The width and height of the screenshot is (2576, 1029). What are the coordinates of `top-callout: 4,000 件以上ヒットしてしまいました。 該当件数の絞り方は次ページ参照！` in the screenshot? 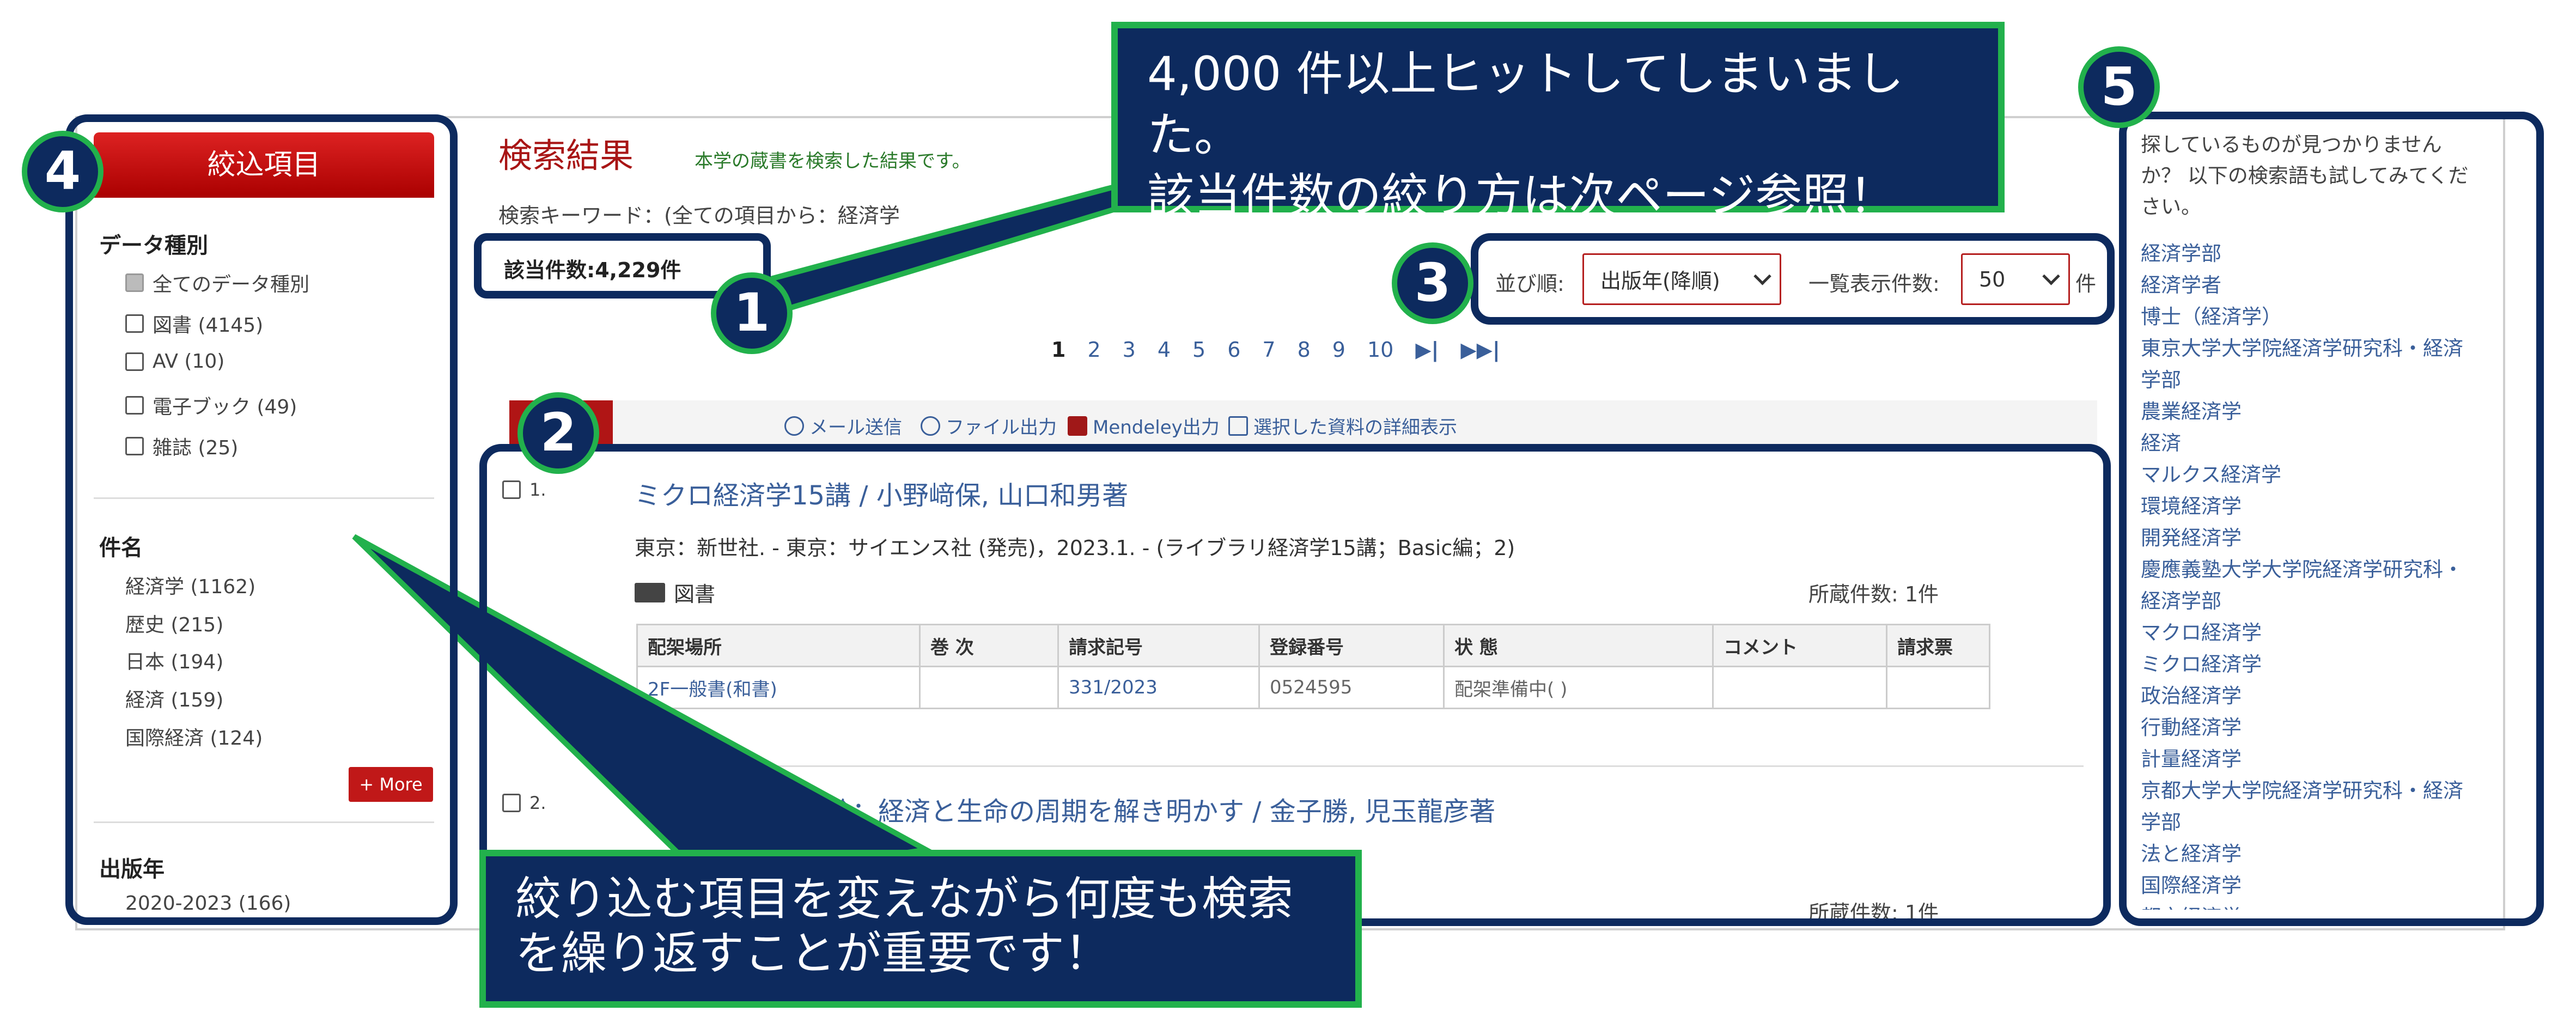 It's located at (1558, 123).